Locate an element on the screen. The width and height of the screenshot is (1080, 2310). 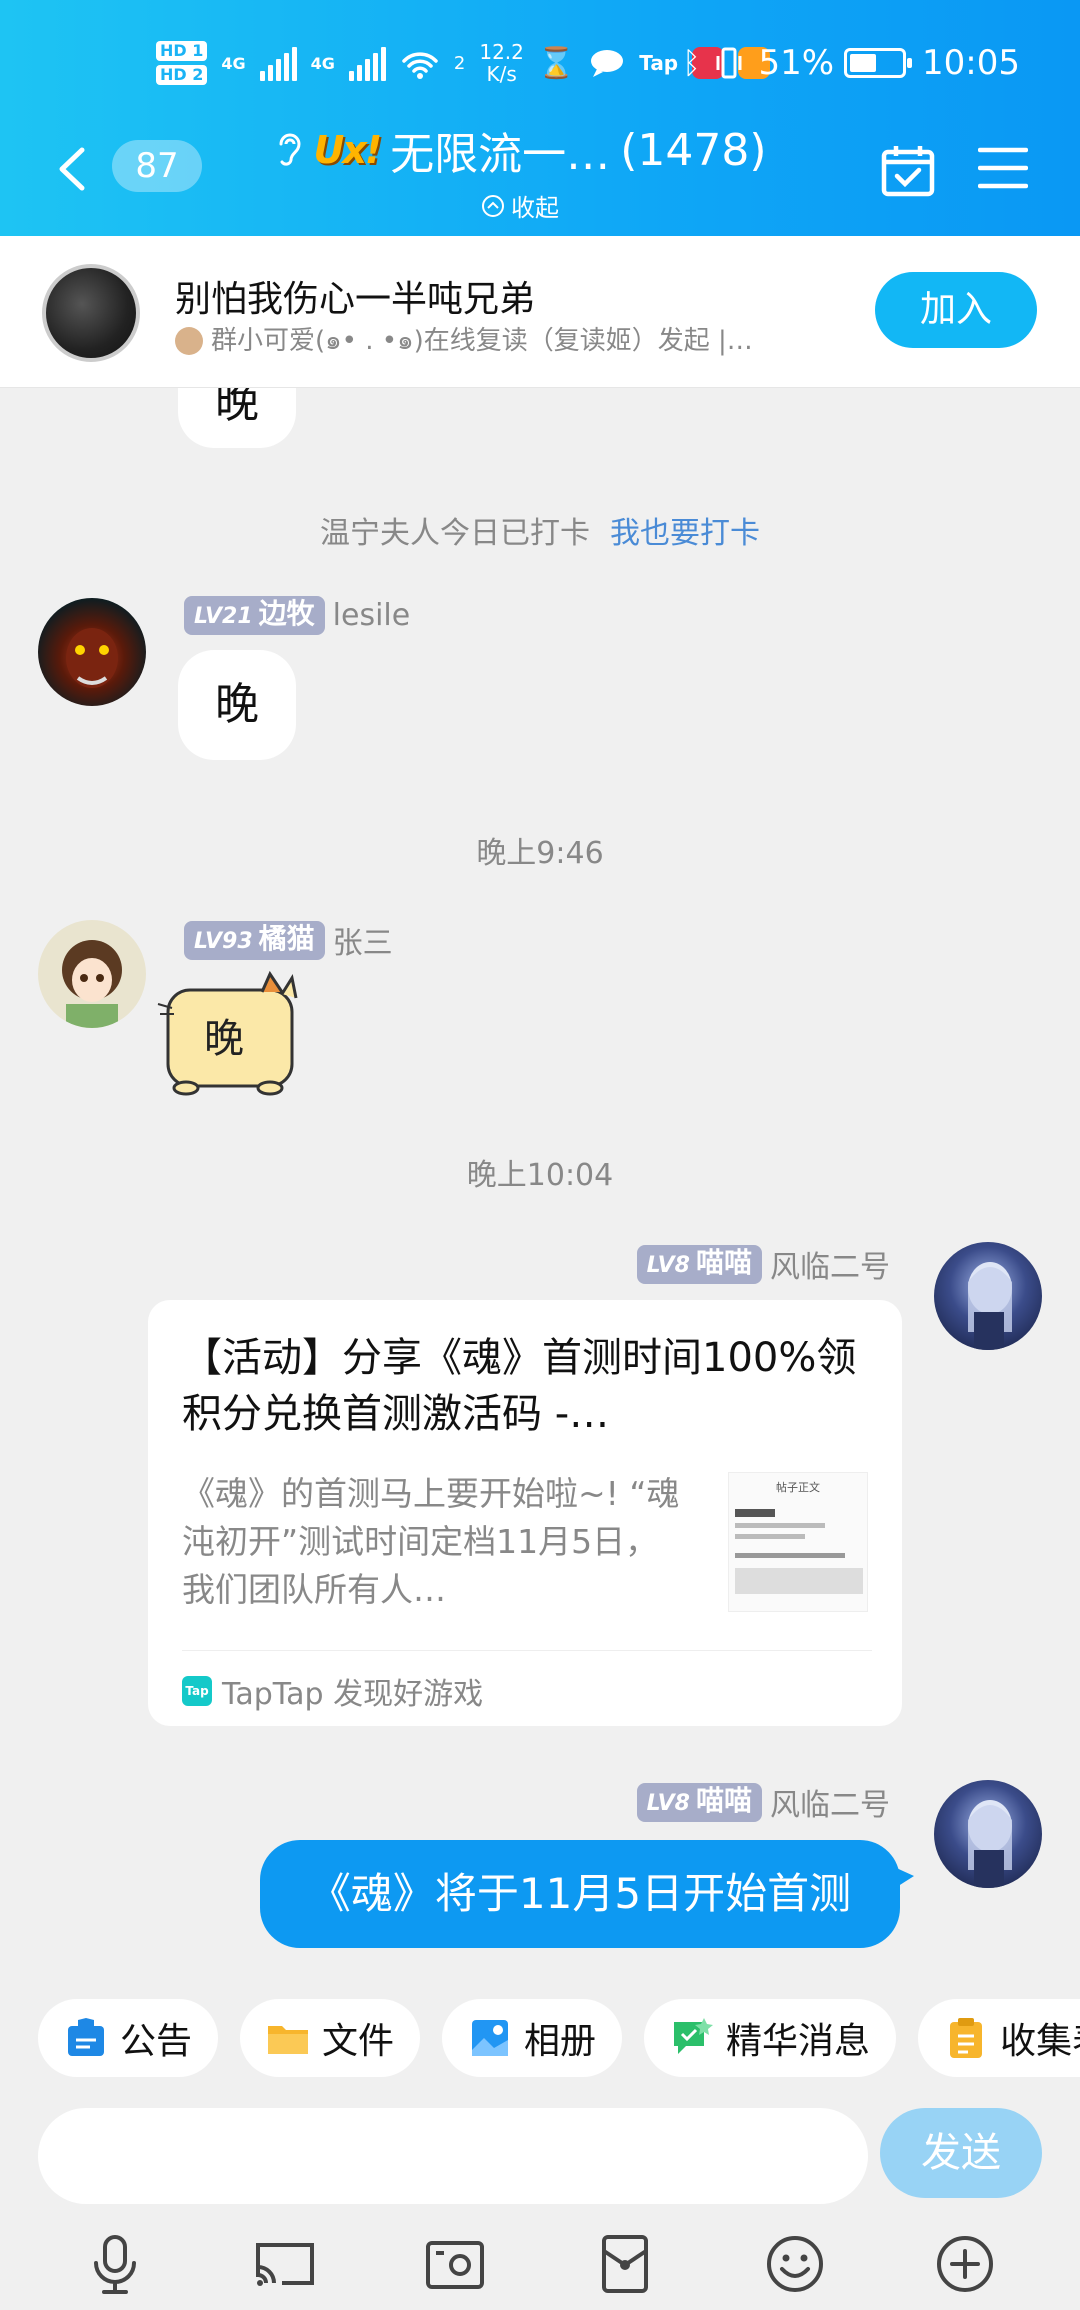
card-source-label: TapTap 发现好游戏 is located at coordinates (353, 1694).